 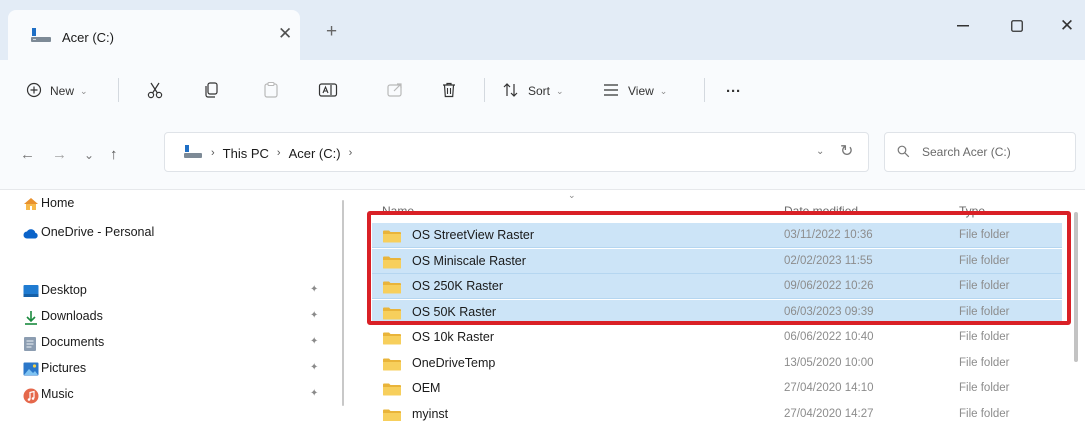 What do you see at coordinates (170, 233) in the screenshot?
I see `nav-item-onedrive: OneDrive - Personal` at bounding box center [170, 233].